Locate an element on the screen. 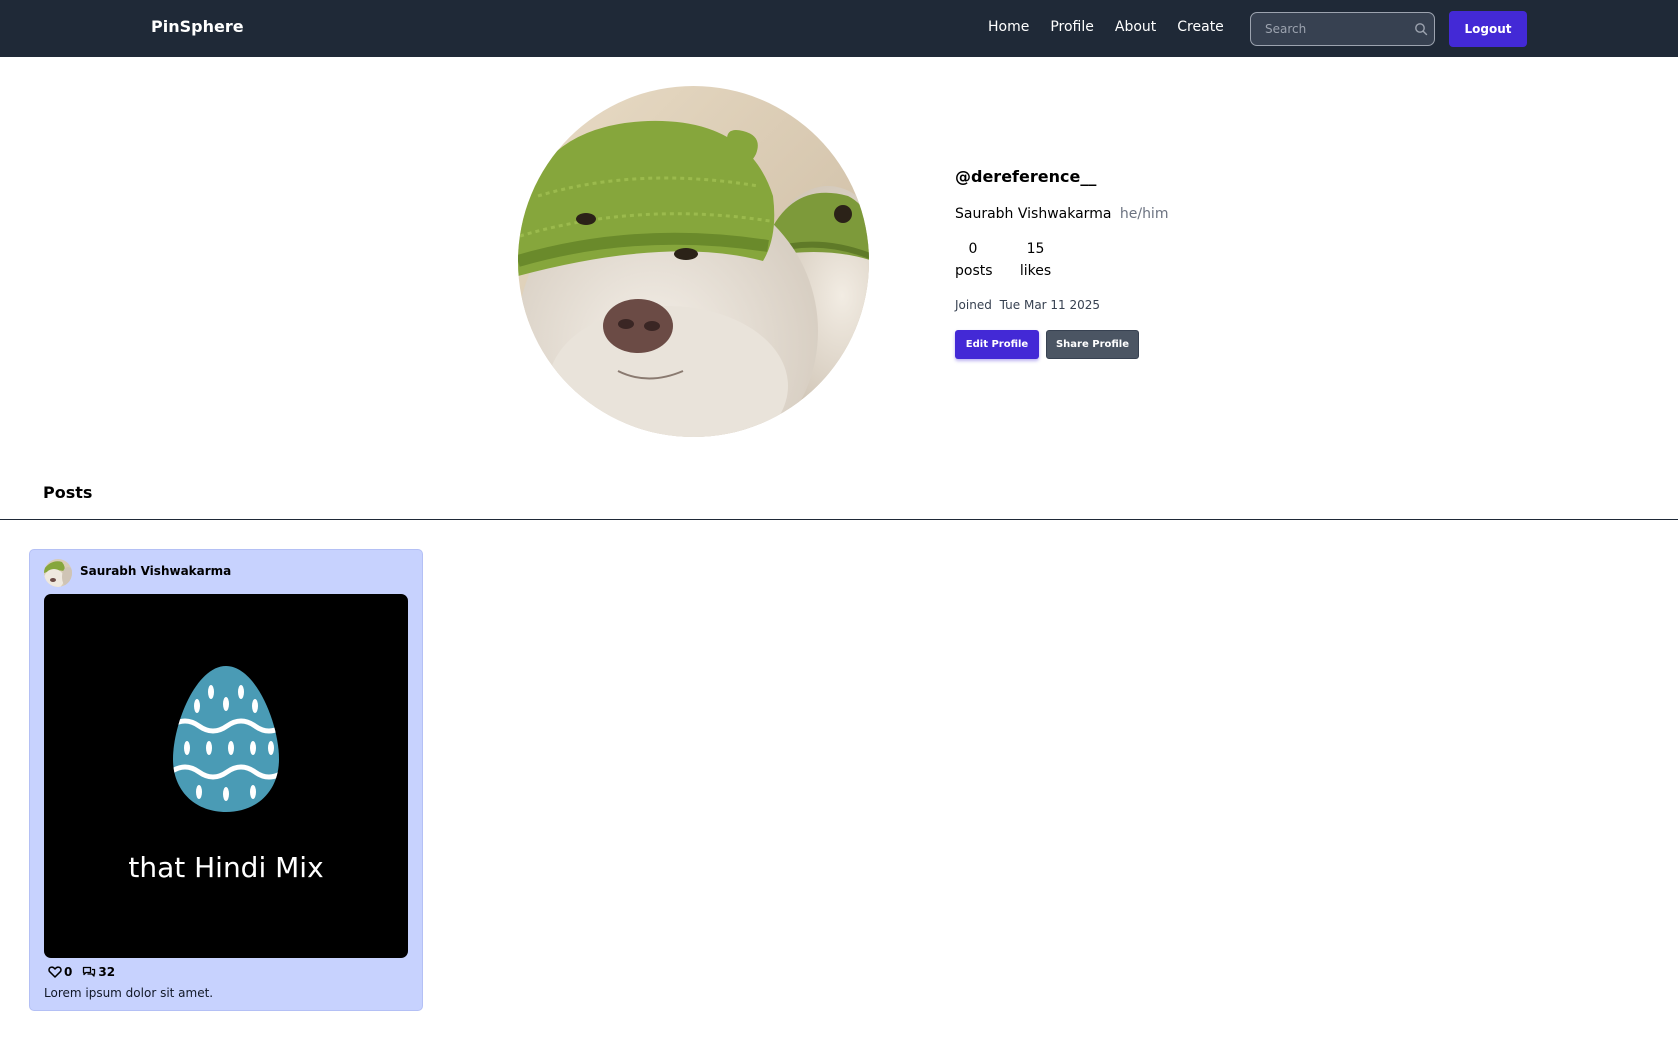 This screenshot has width=1678, height=1039. nav-link-profile: Profile is located at coordinates (1072, 27).